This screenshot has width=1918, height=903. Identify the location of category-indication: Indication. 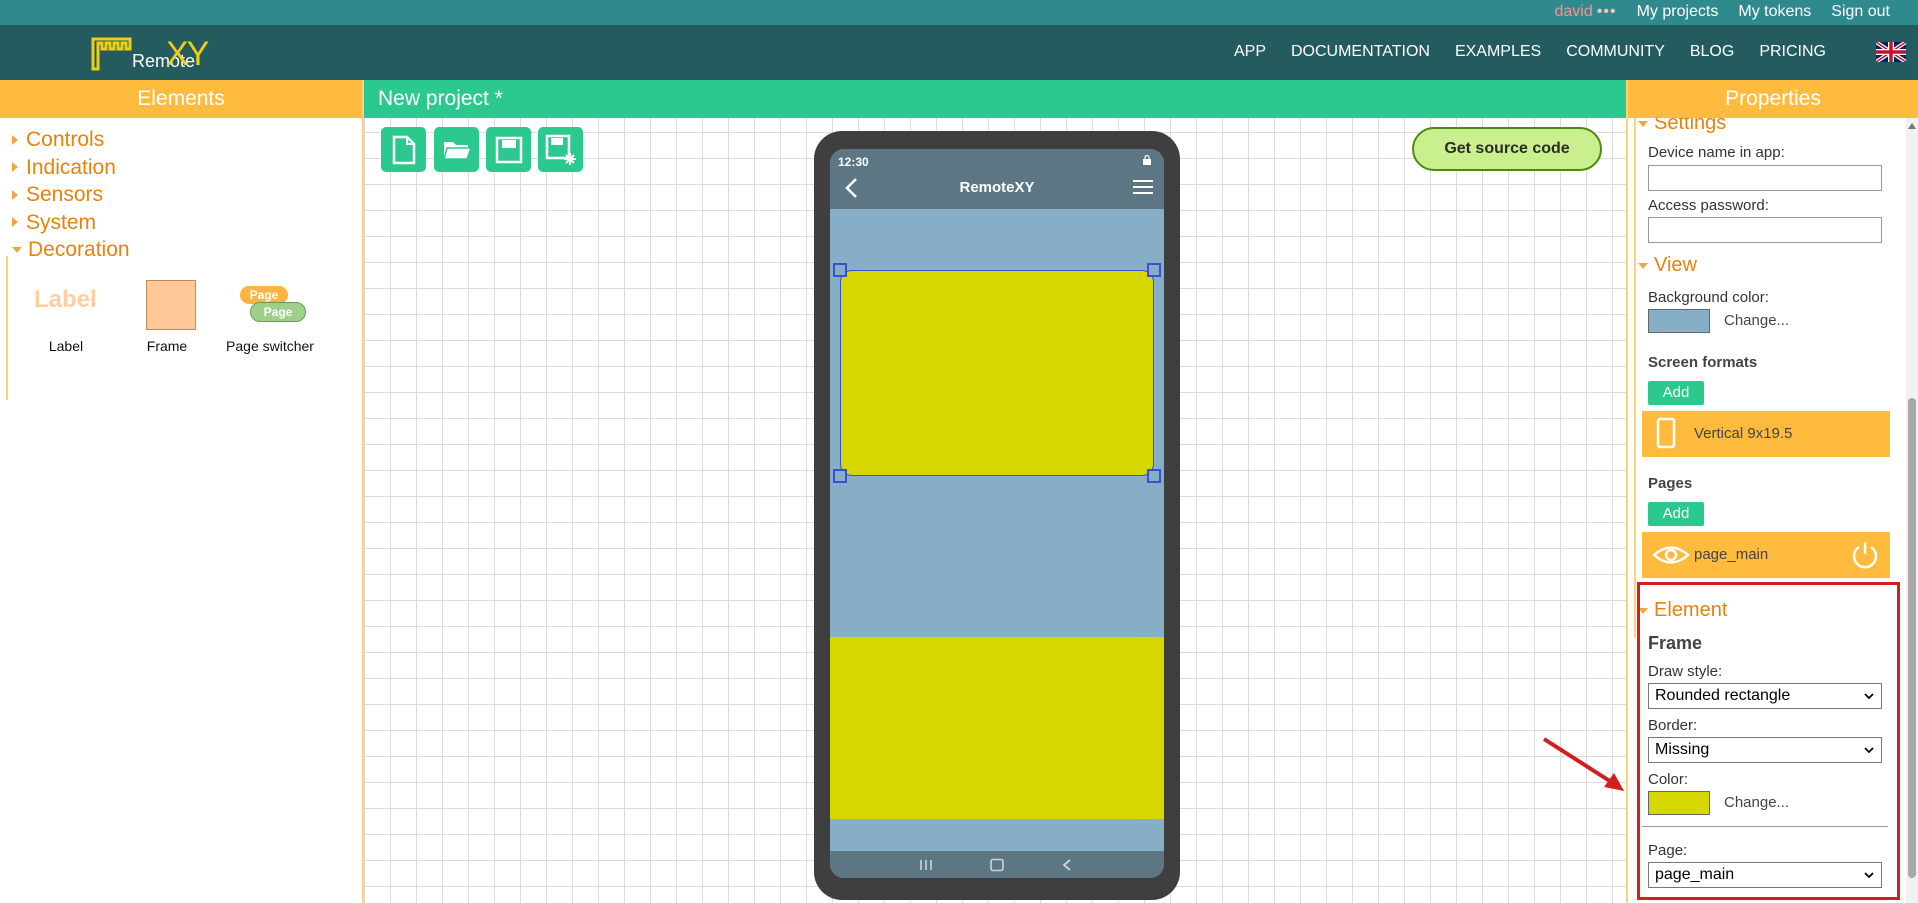
(187, 168).